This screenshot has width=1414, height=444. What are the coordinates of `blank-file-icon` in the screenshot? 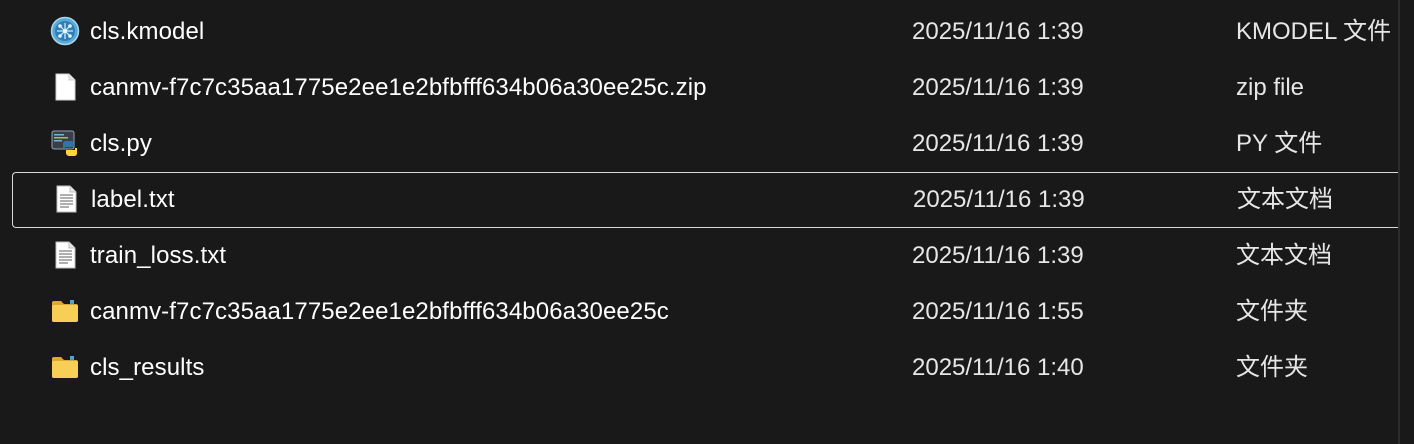 It's located at (65, 87).